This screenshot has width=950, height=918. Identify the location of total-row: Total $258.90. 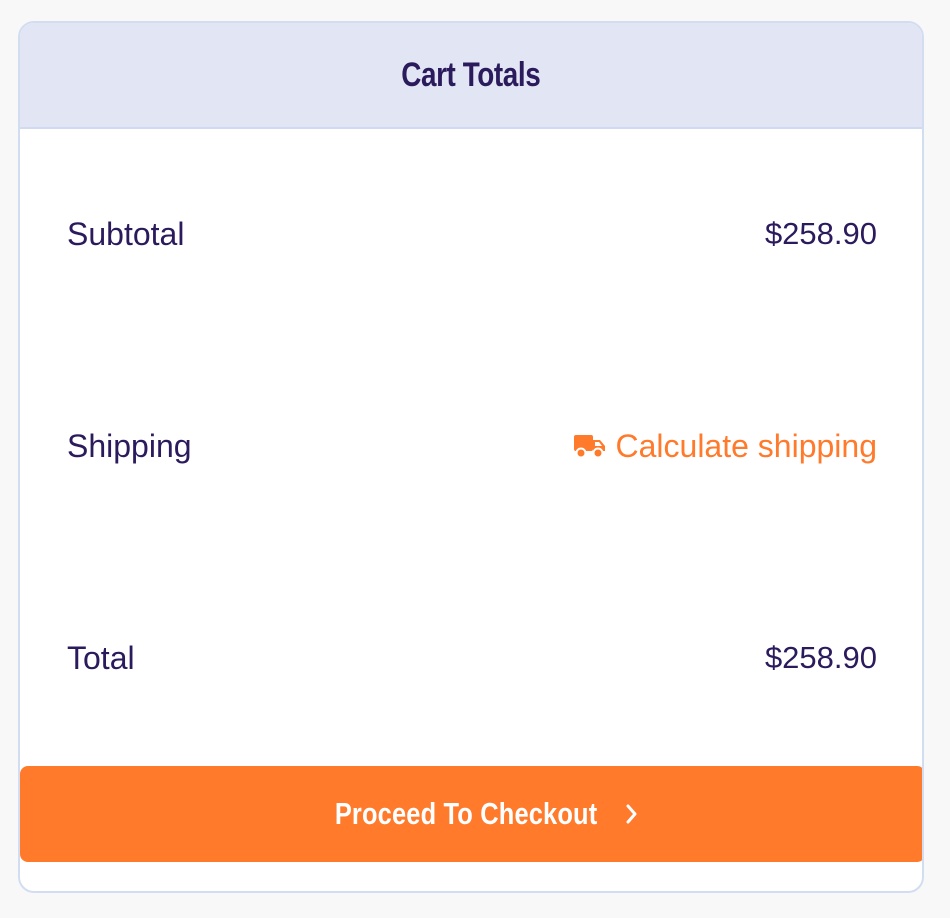
(472, 658).